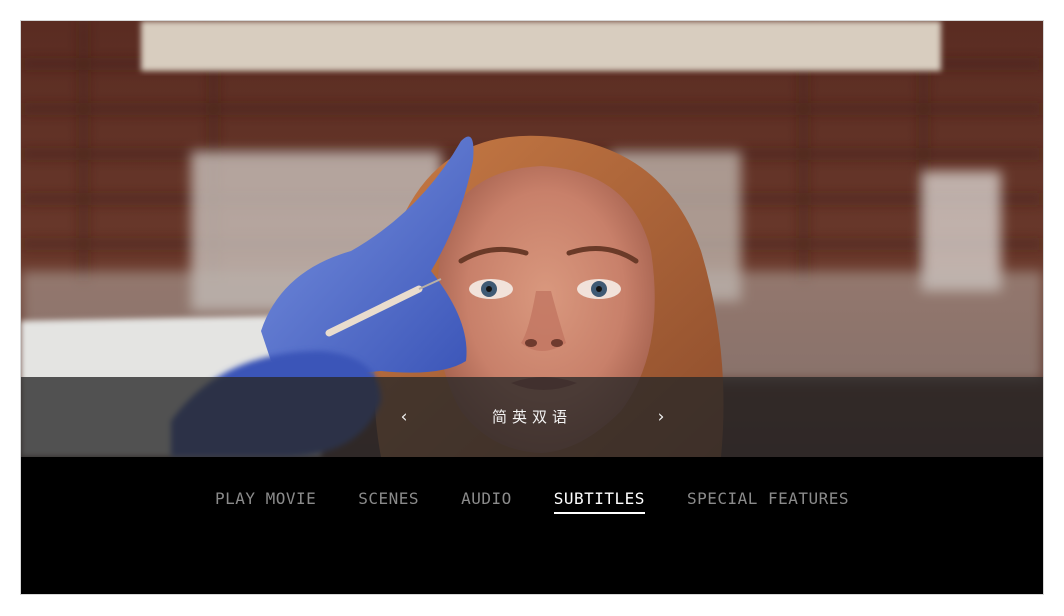 The width and height of the screenshot is (1064, 616). I want to click on menu-item-audio: AUDIO, so click(486, 499).